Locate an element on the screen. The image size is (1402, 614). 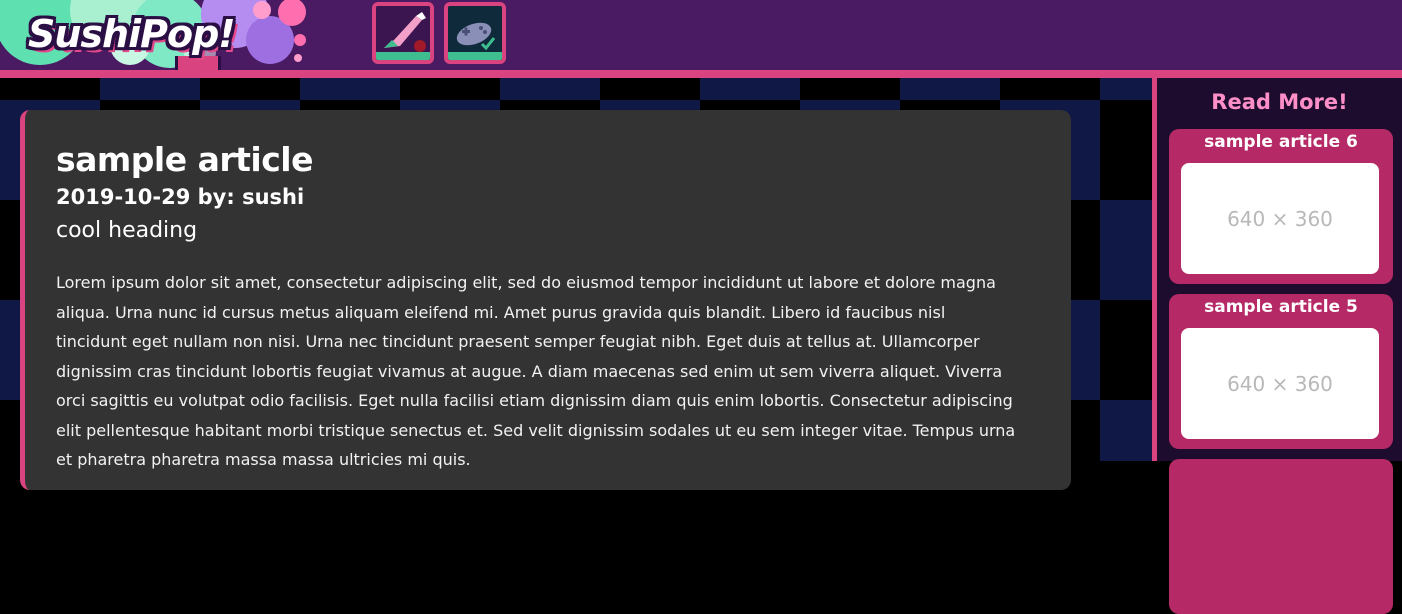
related-article-title: sample article 6 is located at coordinates (1281, 142).